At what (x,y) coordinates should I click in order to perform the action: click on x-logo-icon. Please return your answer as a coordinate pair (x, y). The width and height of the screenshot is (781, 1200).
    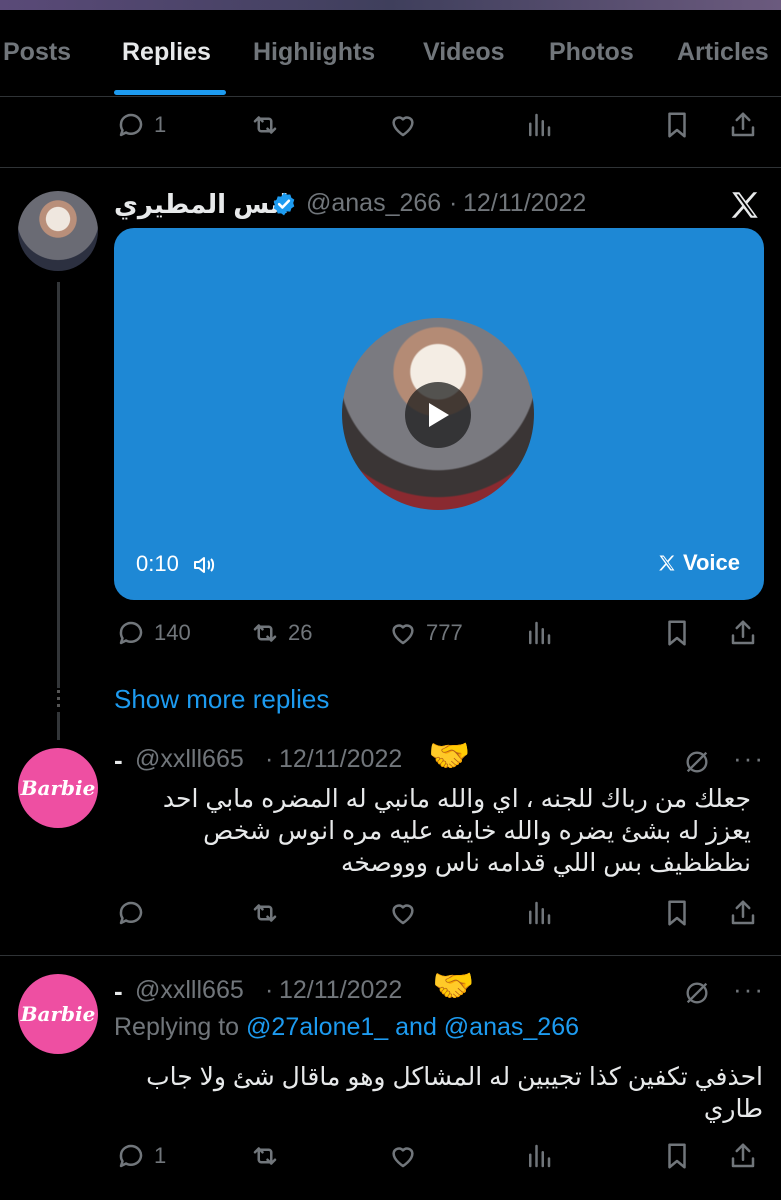
    Looking at the image, I should click on (744, 205).